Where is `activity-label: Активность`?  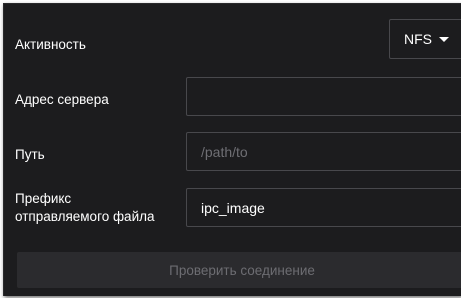
activity-label: Активность is located at coordinates (50, 44).